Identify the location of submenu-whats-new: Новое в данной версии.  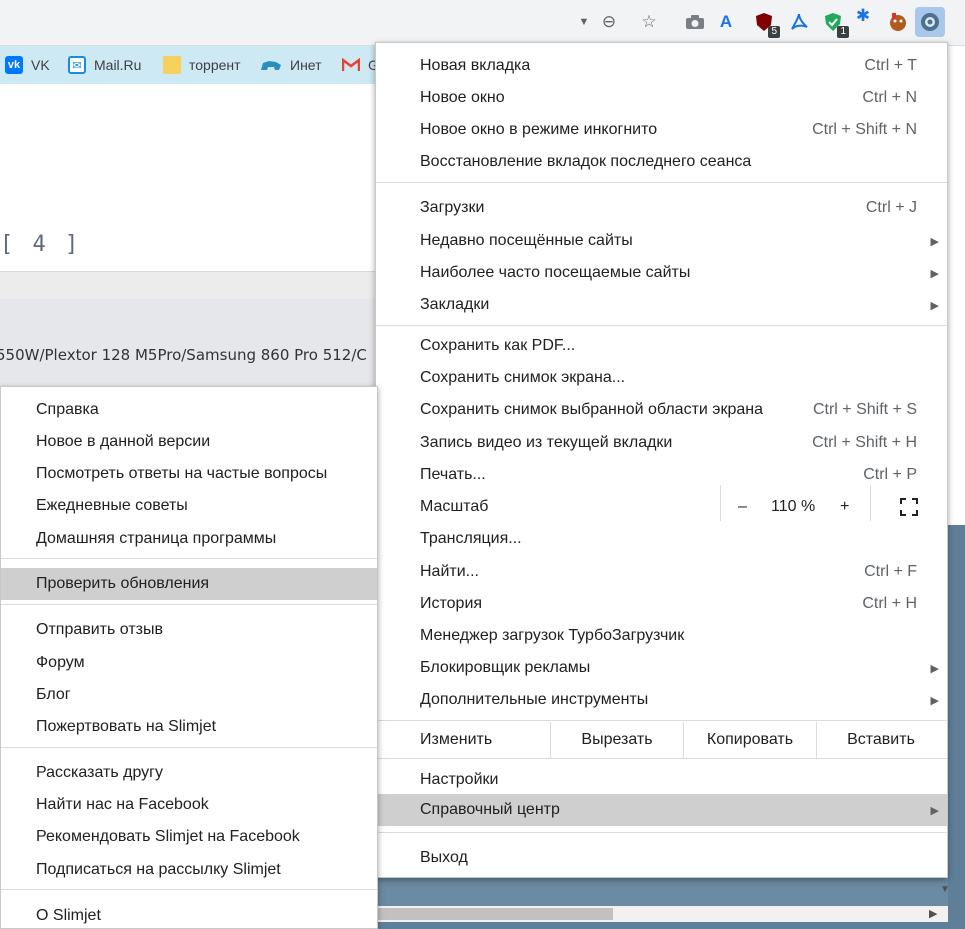
(189, 442).